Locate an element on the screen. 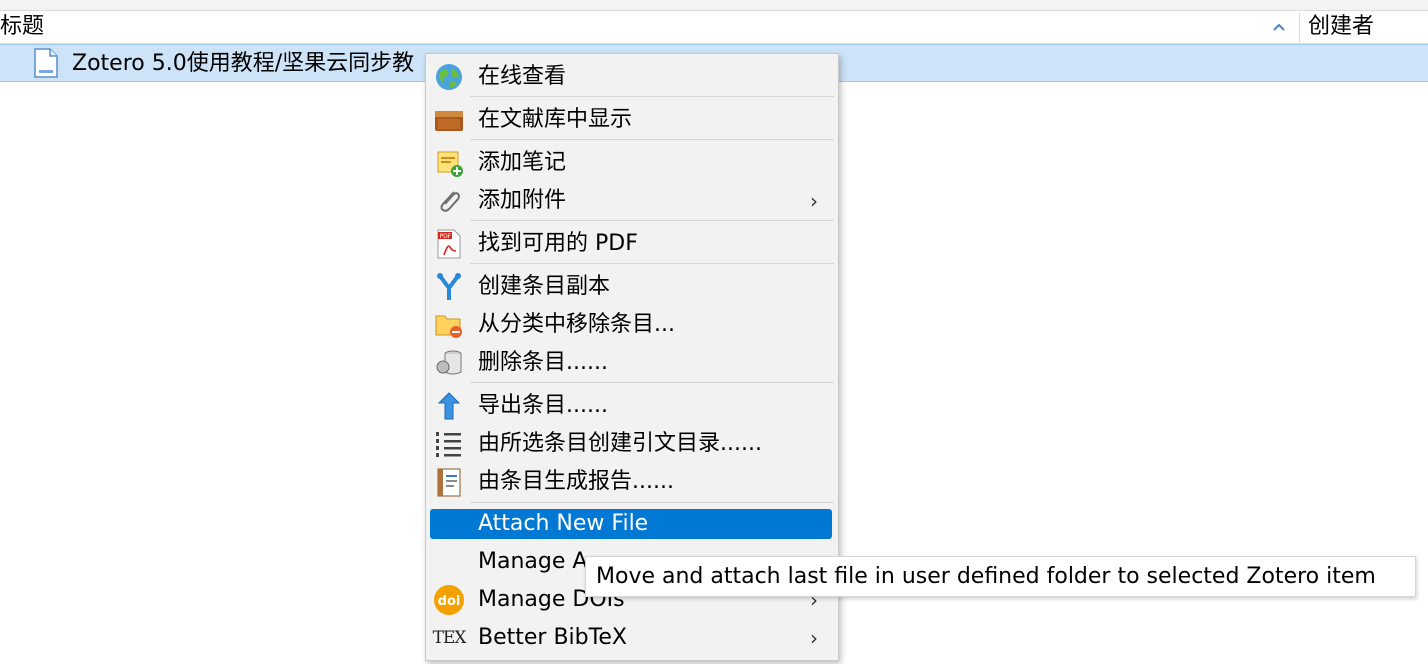  menu-item-show-in-library: 在文献库中显示 is located at coordinates (631, 120).